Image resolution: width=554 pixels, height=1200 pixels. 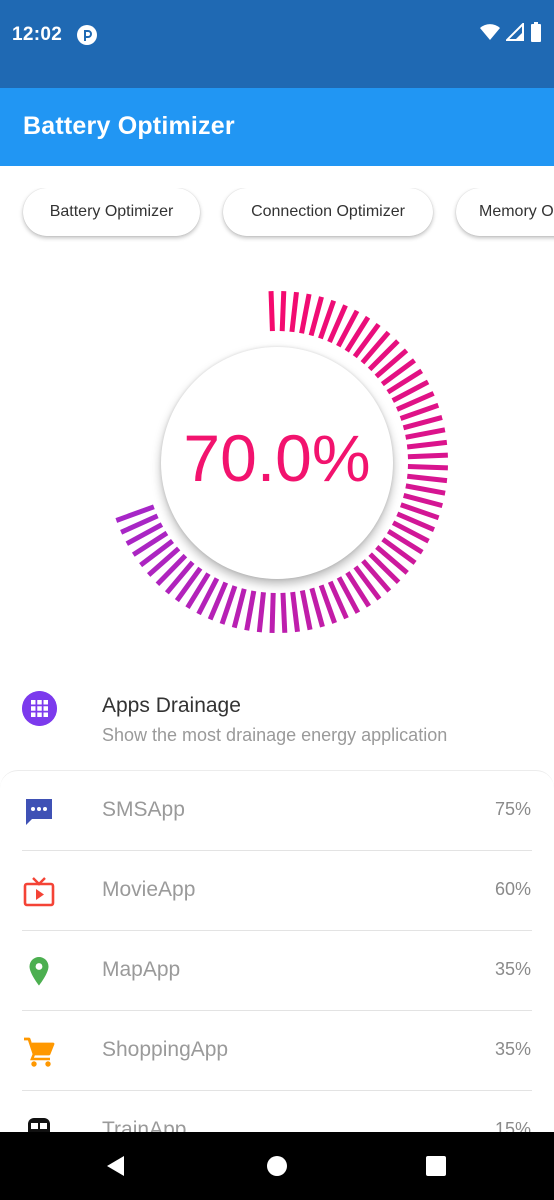 I want to click on chip-memory-optimizer: Memory Optimizer, so click(x=505, y=212).